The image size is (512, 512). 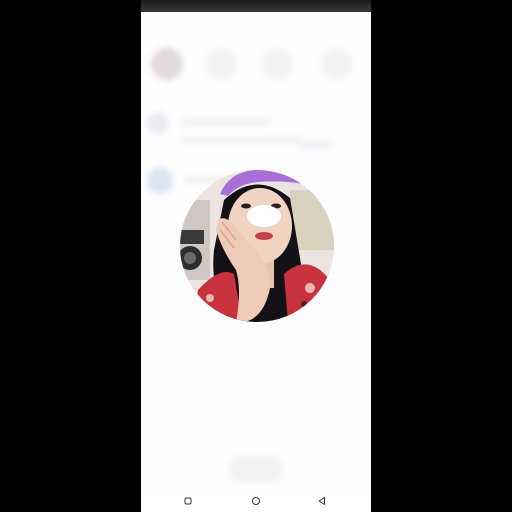 I want to click on circle-icon, so click(x=256, y=501).